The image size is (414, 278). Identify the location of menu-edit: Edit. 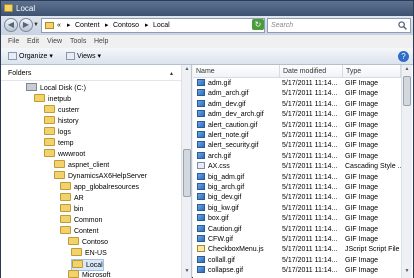
(33, 42).